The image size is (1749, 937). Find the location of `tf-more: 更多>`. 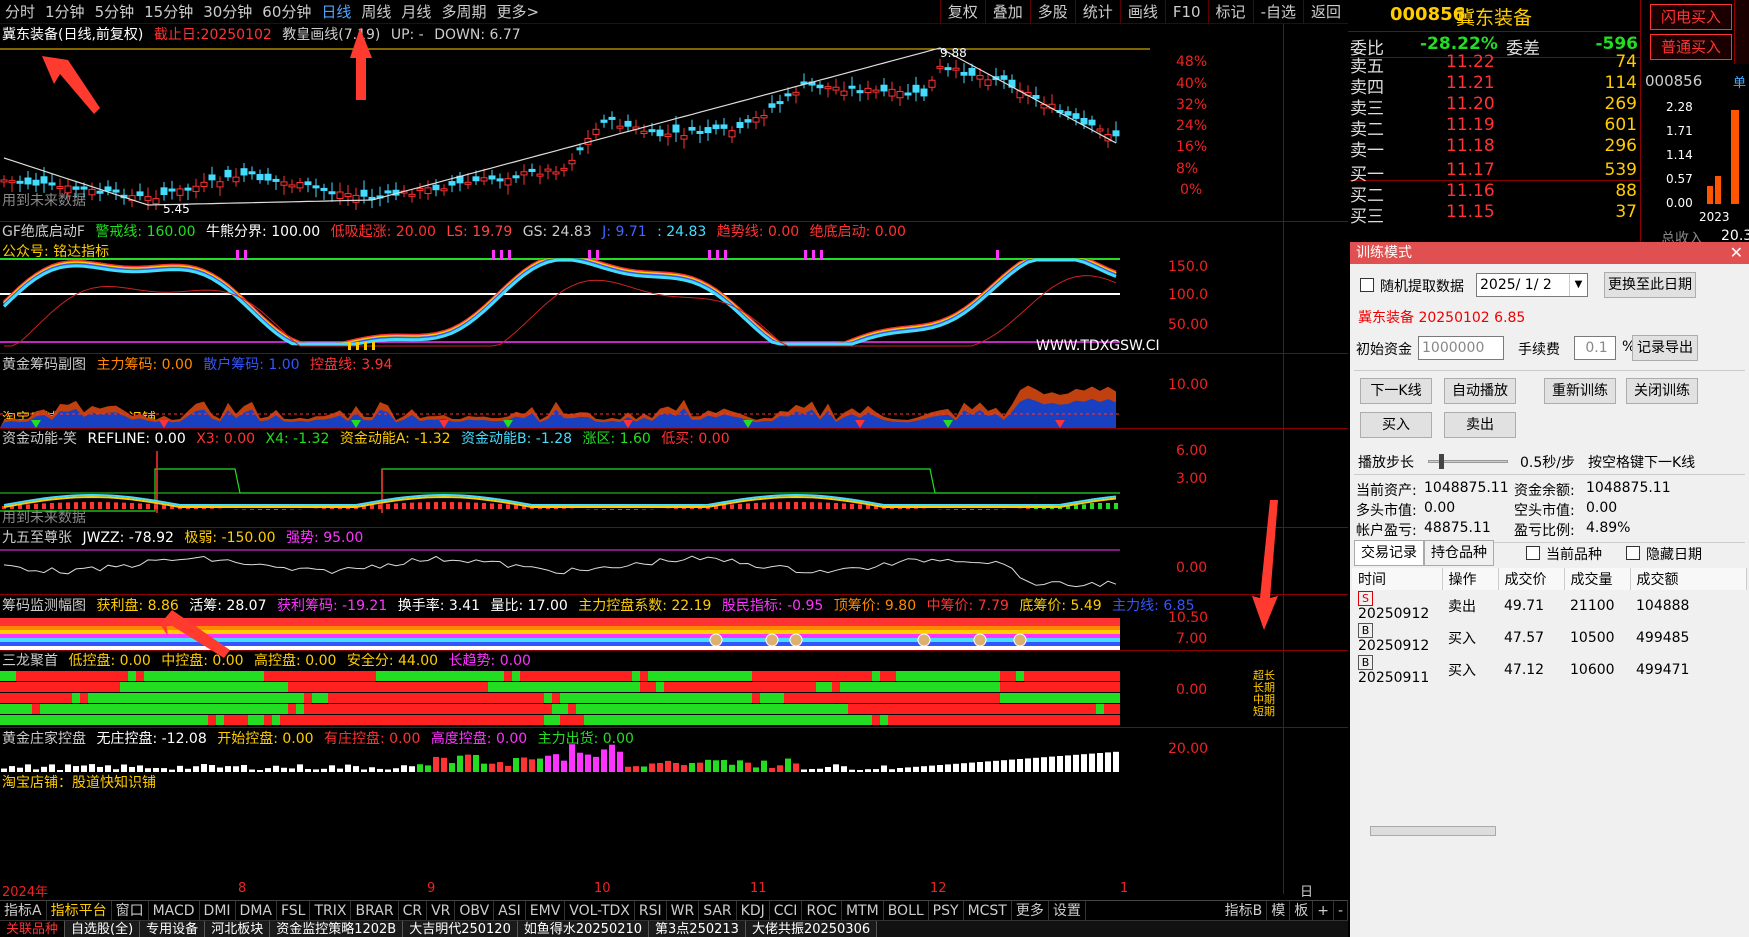

tf-more: 更多> is located at coordinates (517, 12).